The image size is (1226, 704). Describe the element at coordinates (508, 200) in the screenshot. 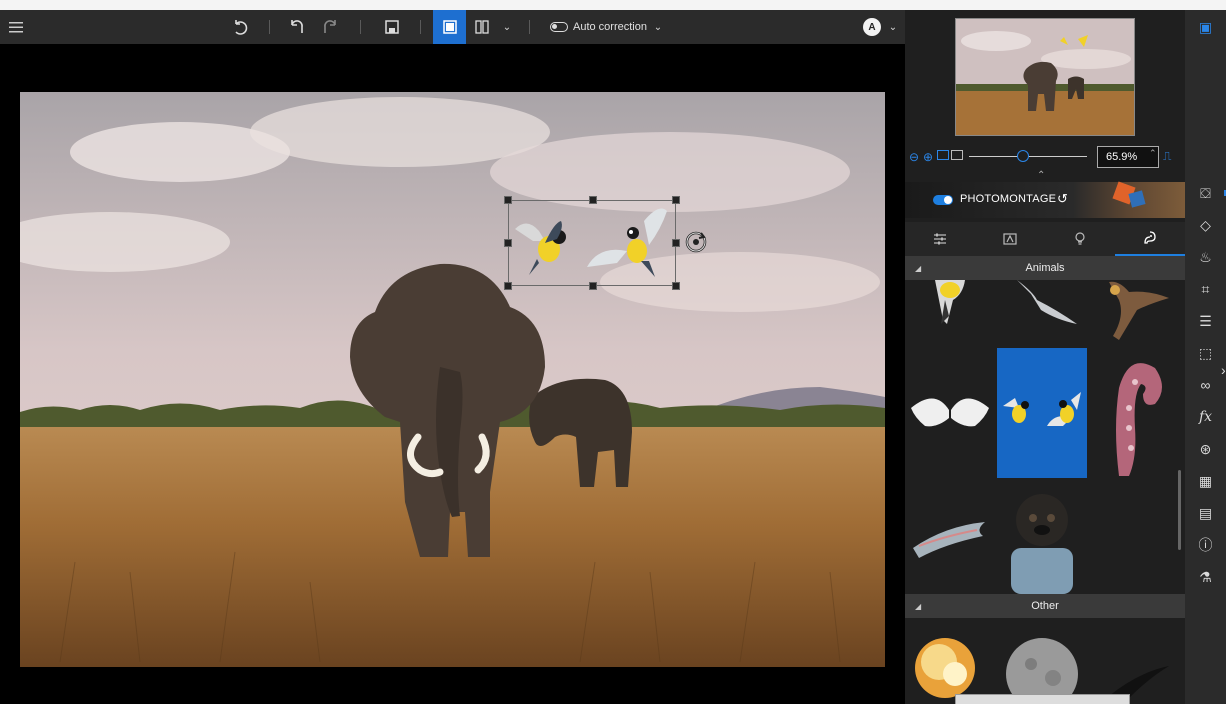

I see `resize-handle-top-left` at that location.